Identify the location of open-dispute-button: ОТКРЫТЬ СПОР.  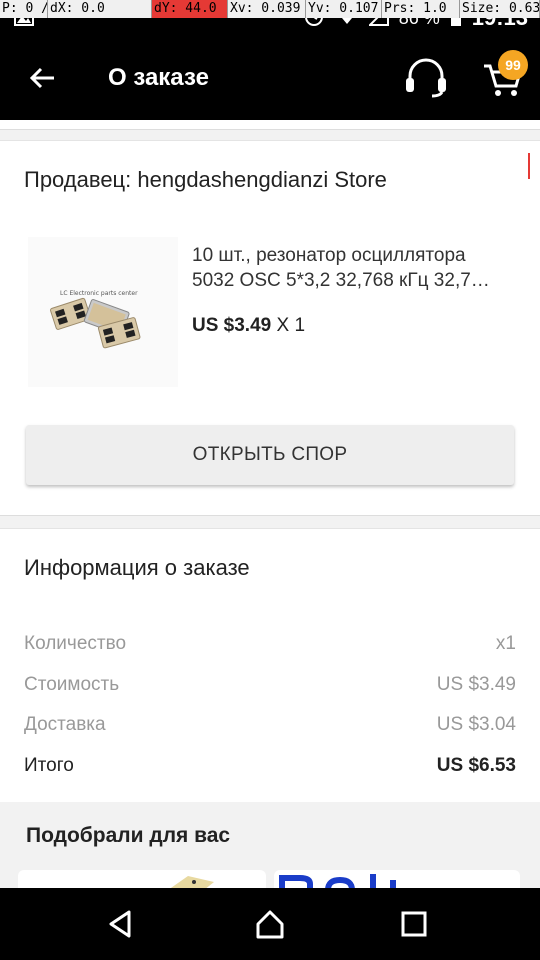
(270, 455).